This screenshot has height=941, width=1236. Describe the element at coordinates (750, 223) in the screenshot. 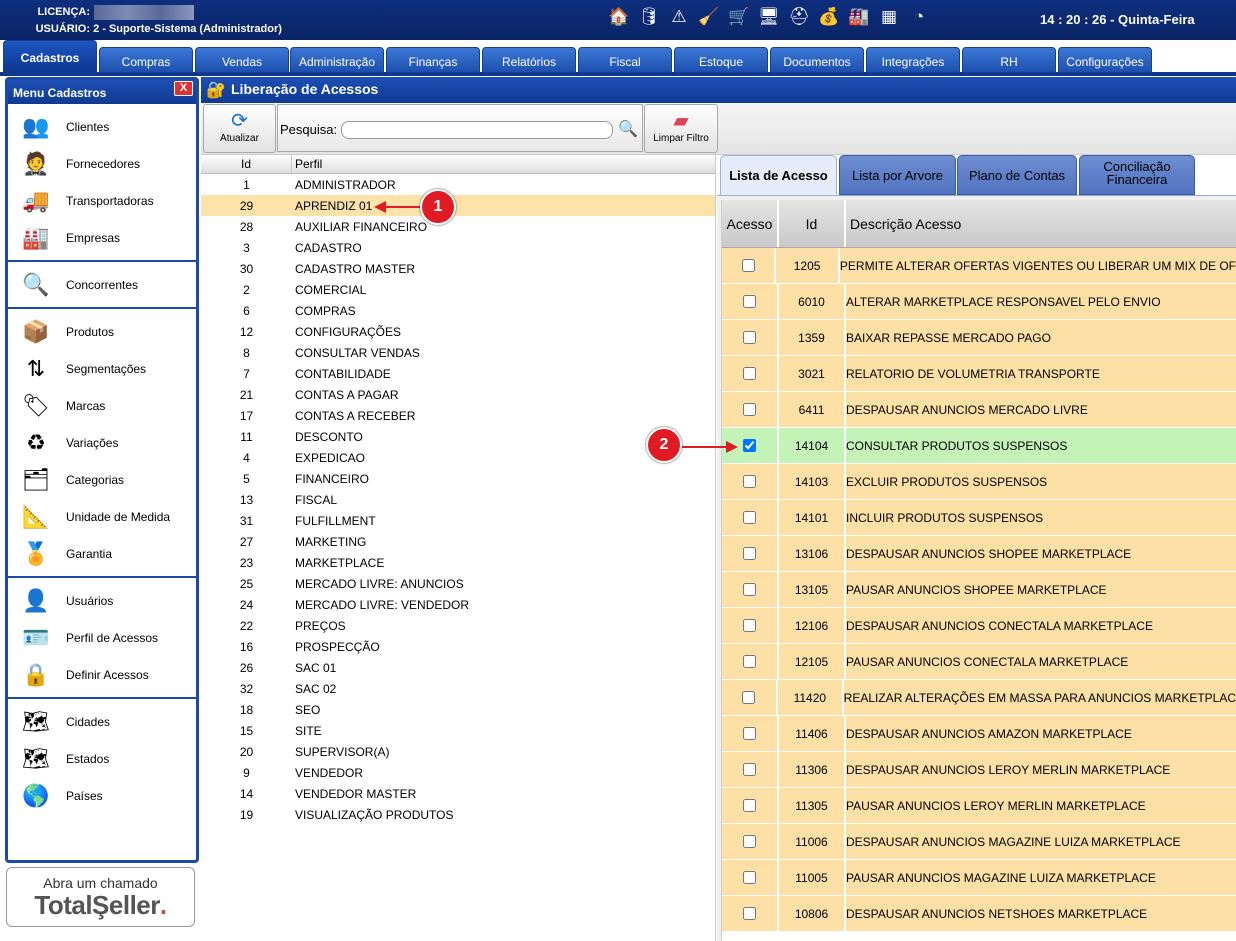

I see `col-acesso-header: Acesso` at that location.